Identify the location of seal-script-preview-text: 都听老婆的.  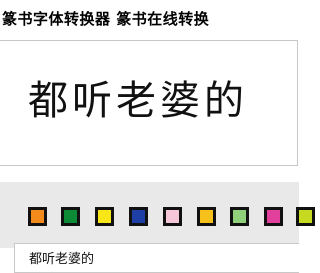
(138, 101).